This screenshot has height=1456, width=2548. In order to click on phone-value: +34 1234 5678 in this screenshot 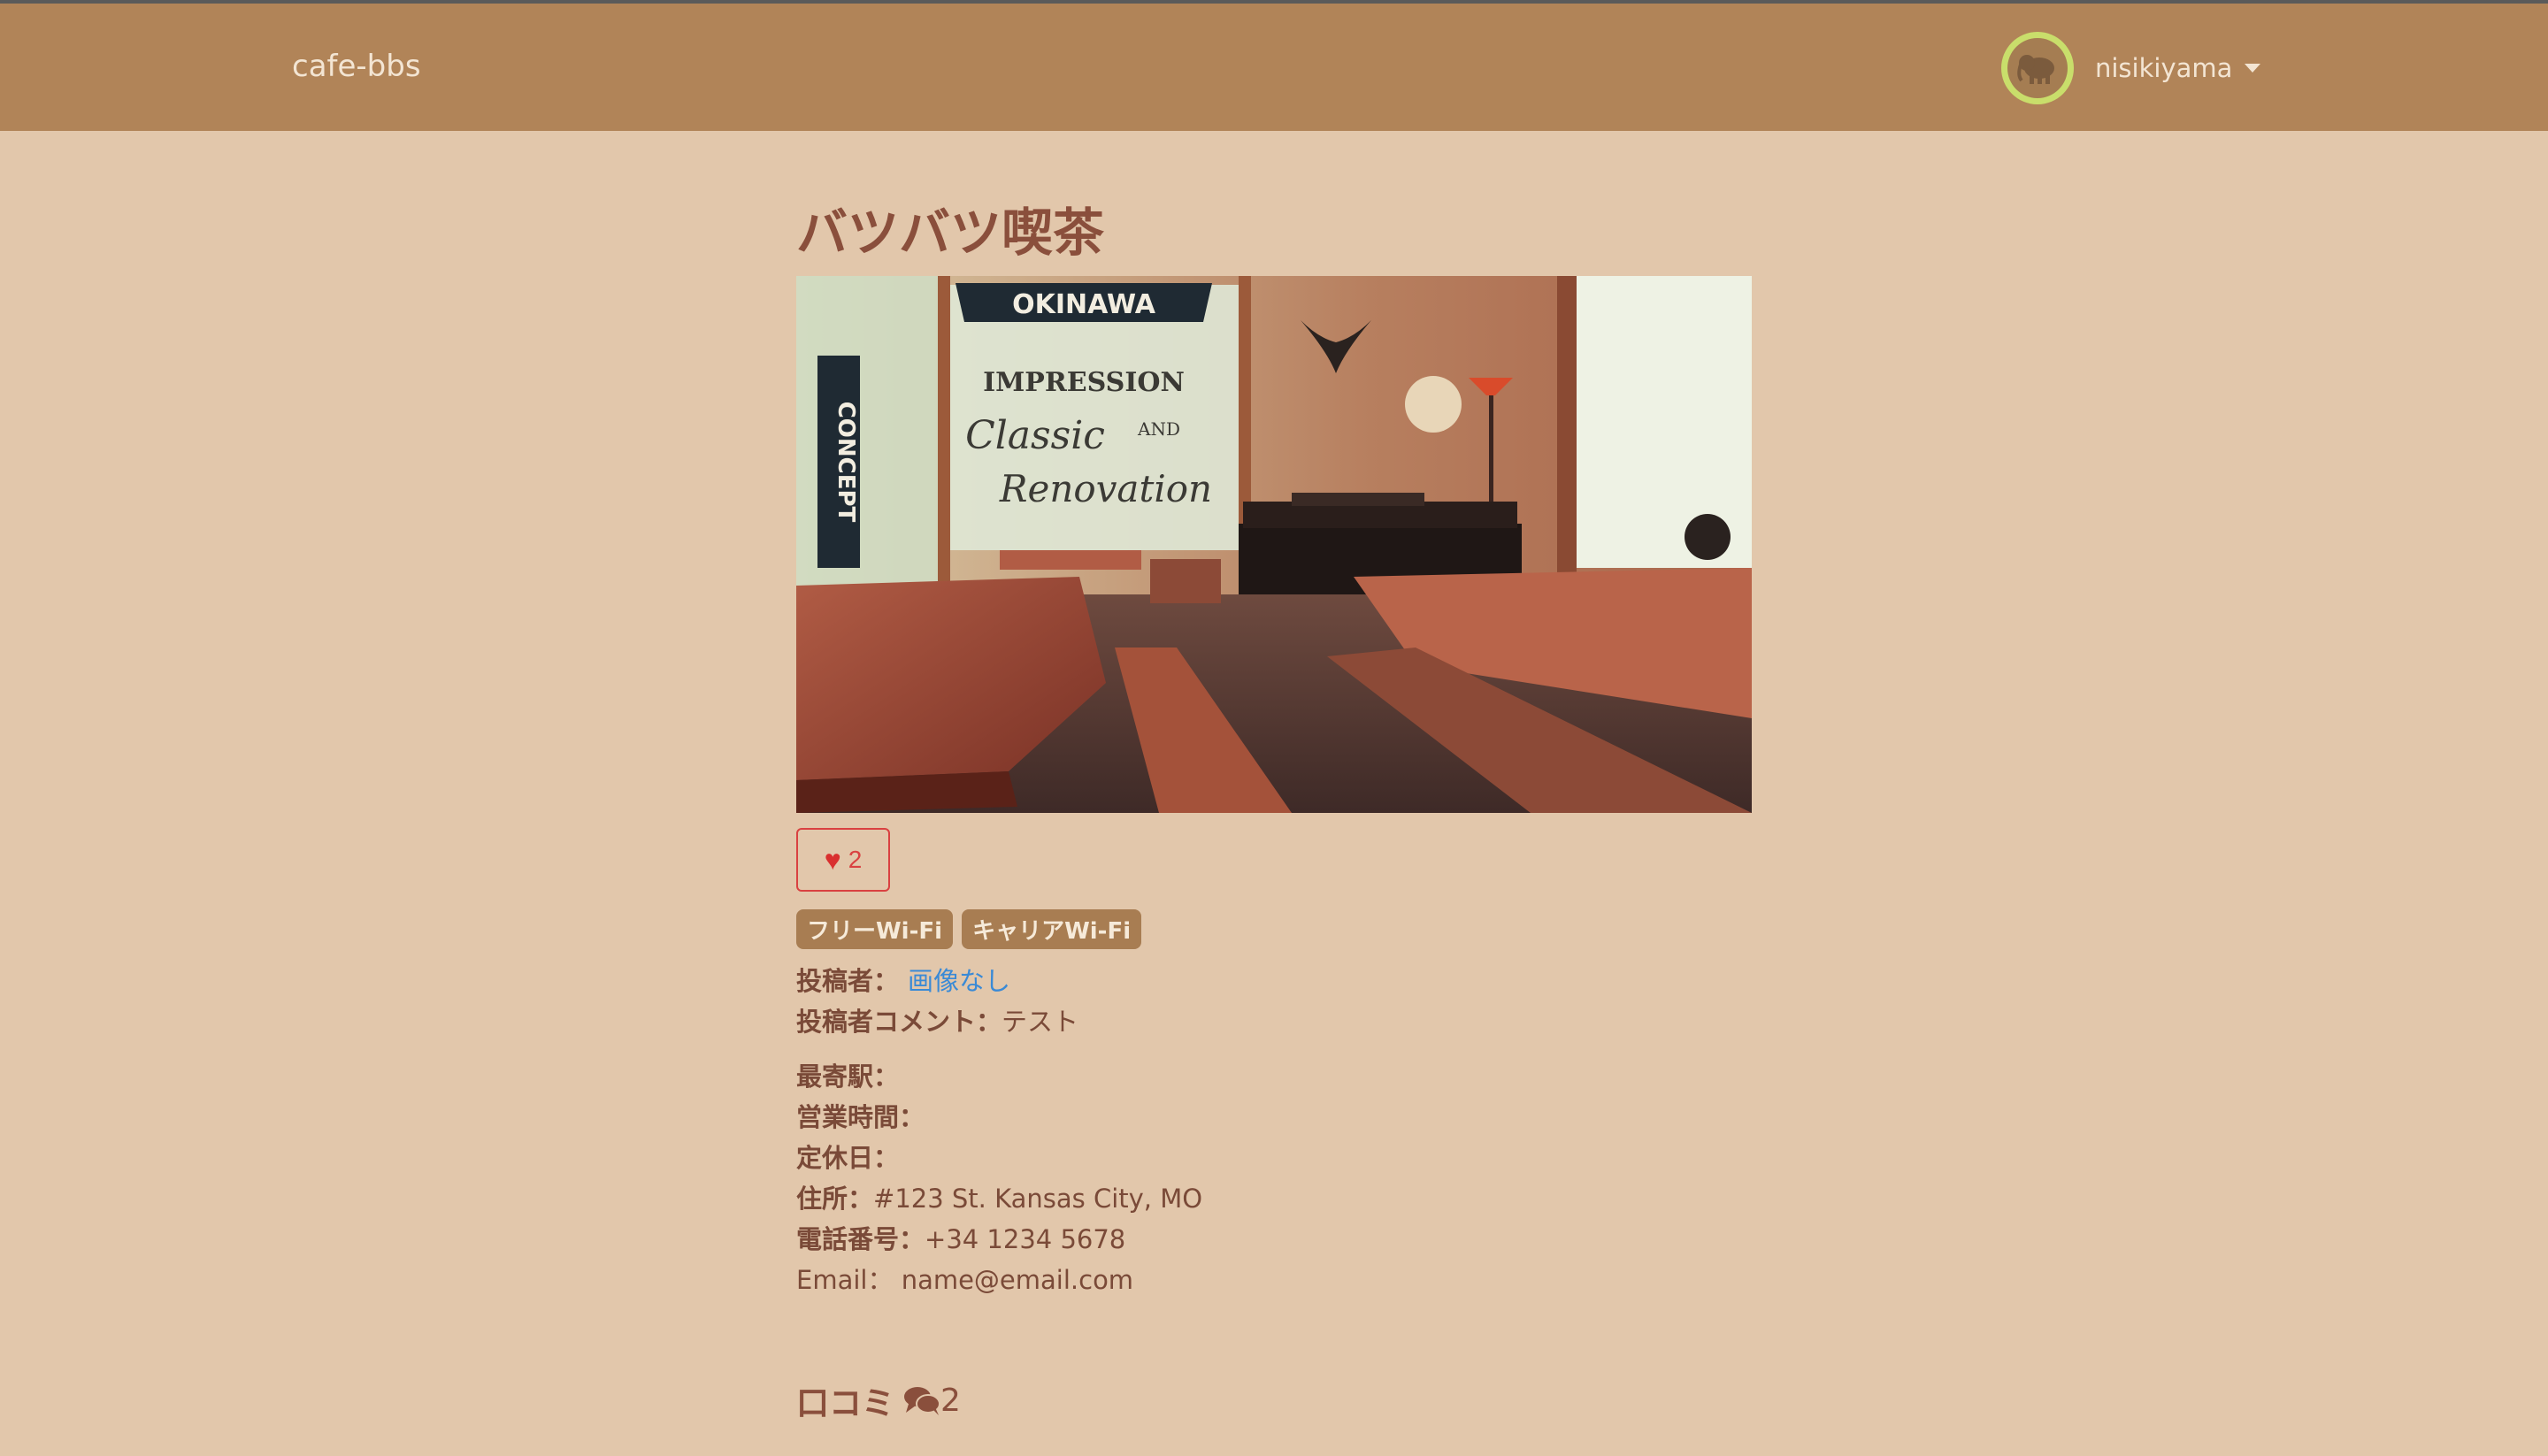, I will do `click(1025, 1239)`.